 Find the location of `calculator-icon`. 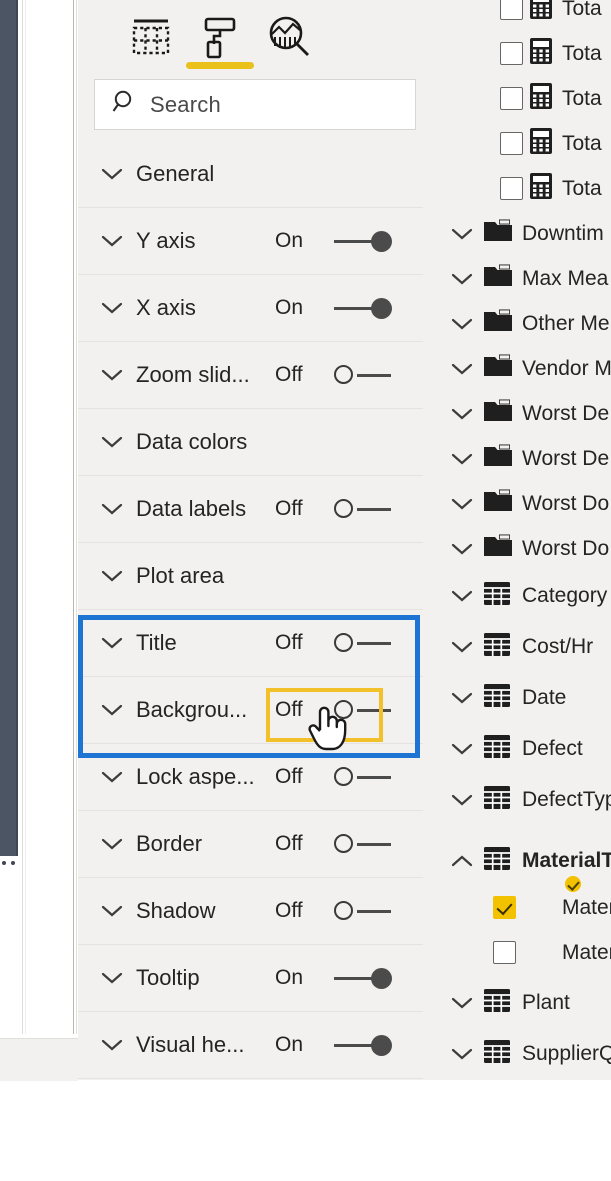

calculator-icon is located at coordinates (541, 98).